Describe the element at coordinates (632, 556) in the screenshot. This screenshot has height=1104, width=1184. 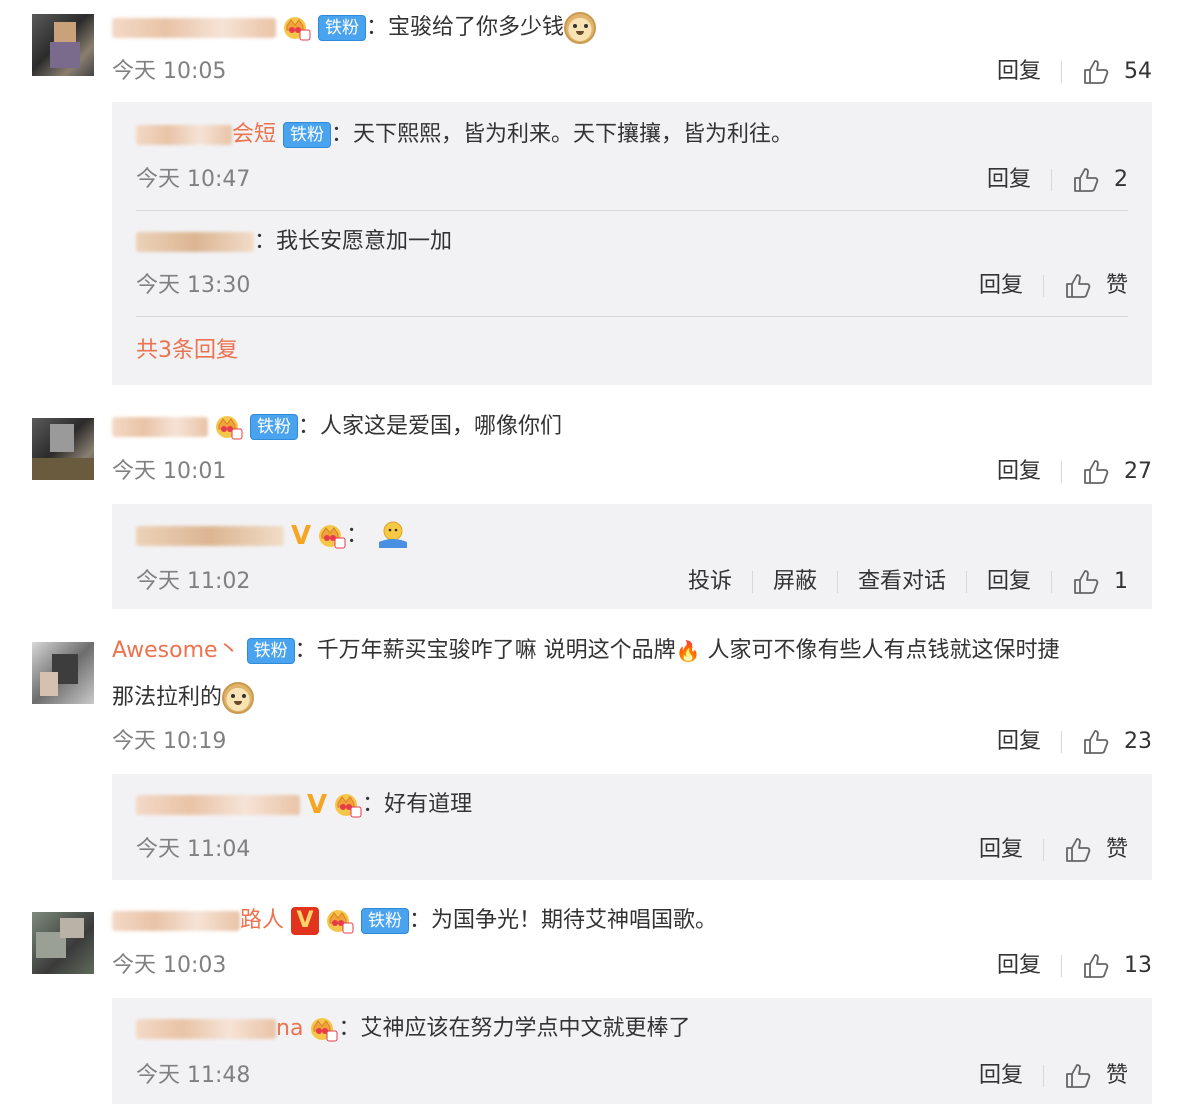
I see `reply-list: V ： 今天 11:02 投诉 屏蔽 查看对话 回复 1` at that location.